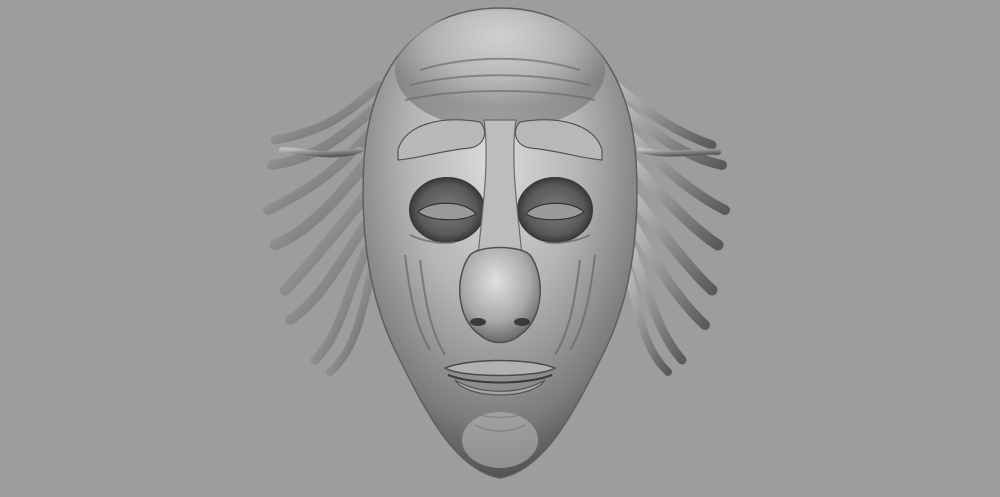  Describe the element at coordinates (500, 368) in the screenshot. I see `upper-lip` at that location.